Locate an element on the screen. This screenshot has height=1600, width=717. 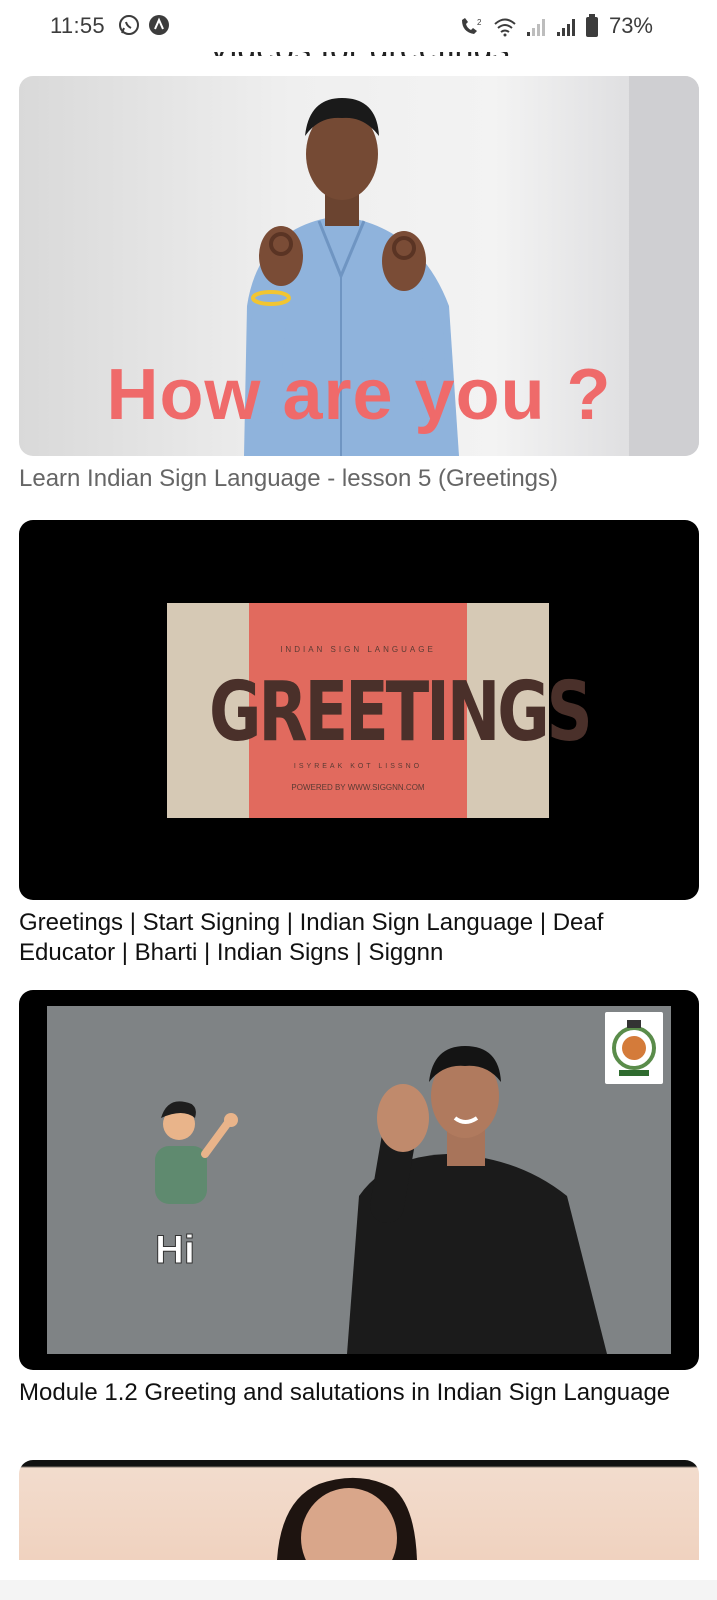
volte-call-icon: 2 is located at coordinates (472, 26).